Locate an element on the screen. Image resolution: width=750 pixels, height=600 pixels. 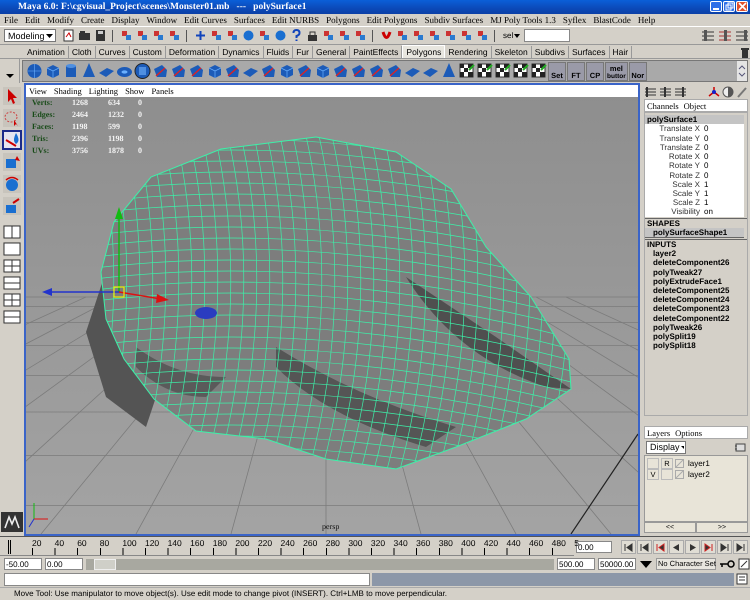
selection-label: sel is located at coordinates (508, 35).